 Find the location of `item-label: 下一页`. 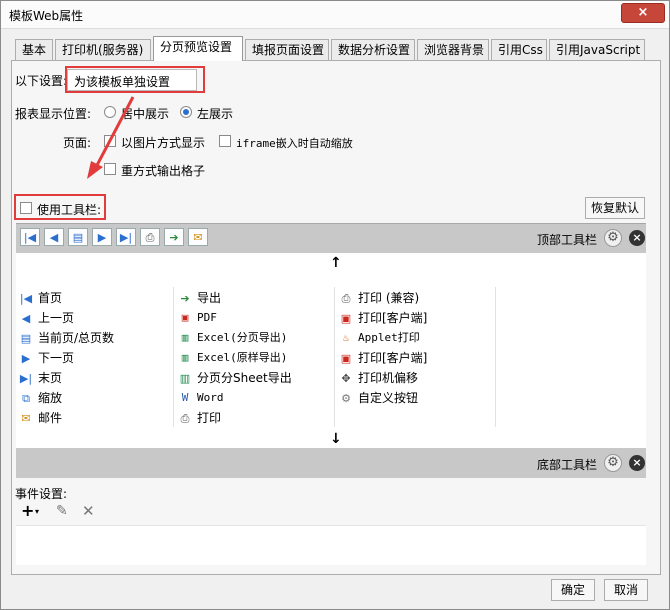

item-label: 下一页 is located at coordinates (56, 358).